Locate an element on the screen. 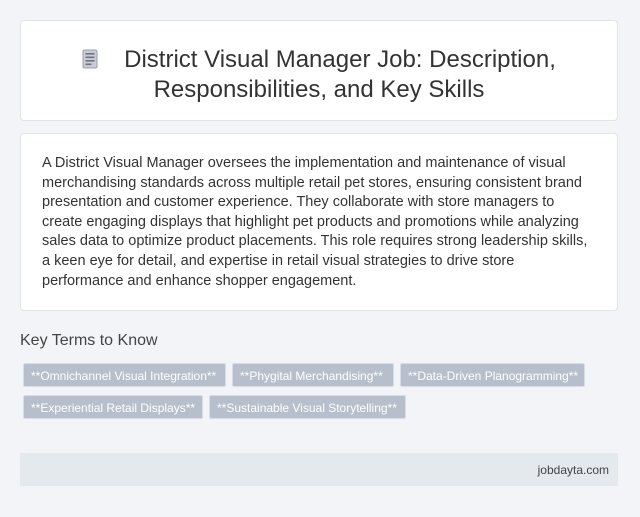 Image resolution: width=640 pixels, height=517 pixels. footer-site-name: jobdayta.com is located at coordinates (573, 470).